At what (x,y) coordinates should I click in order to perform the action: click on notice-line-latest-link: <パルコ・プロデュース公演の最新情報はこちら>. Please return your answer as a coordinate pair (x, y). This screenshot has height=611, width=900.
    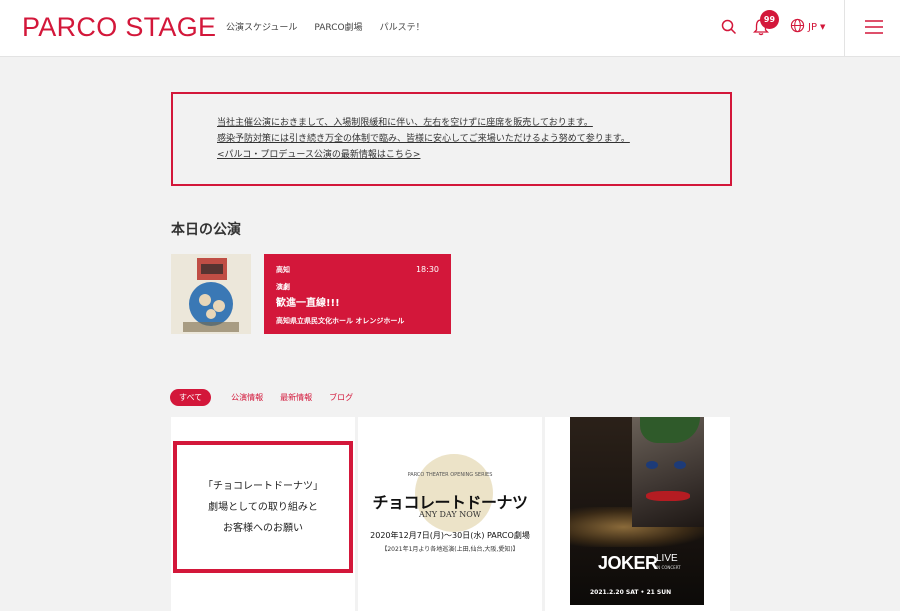
    Looking at the image, I should click on (473, 155).